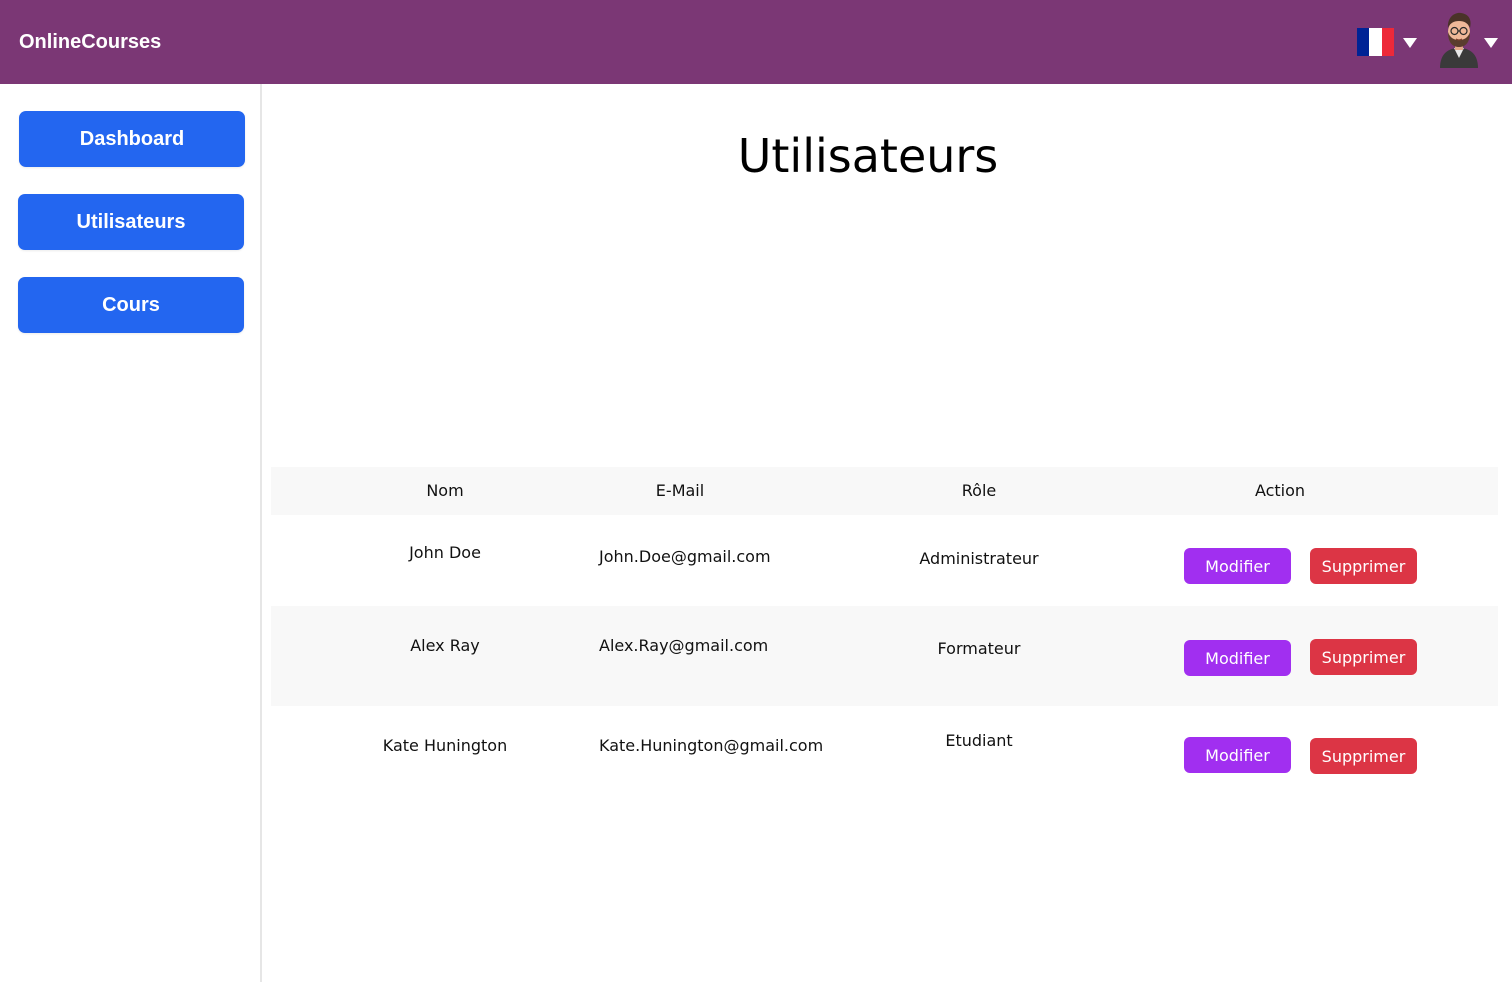 The image size is (1512, 982). Describe the element at coordinates (445, 552) in the screenshot. I see `user-name: John Doe` at that location.